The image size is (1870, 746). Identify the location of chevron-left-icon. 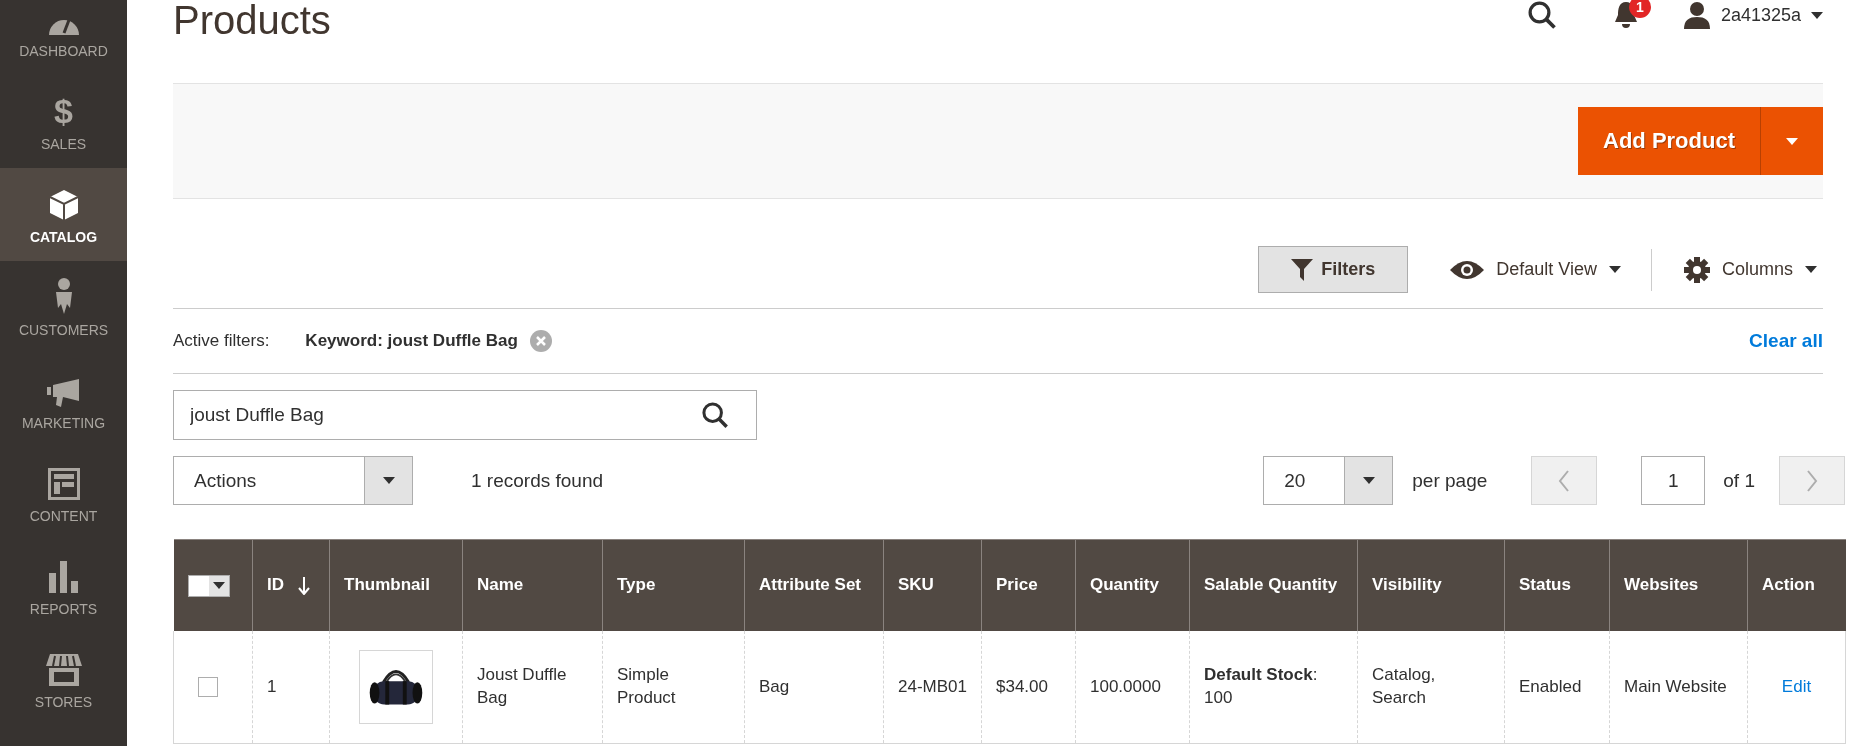
(1564, 480).